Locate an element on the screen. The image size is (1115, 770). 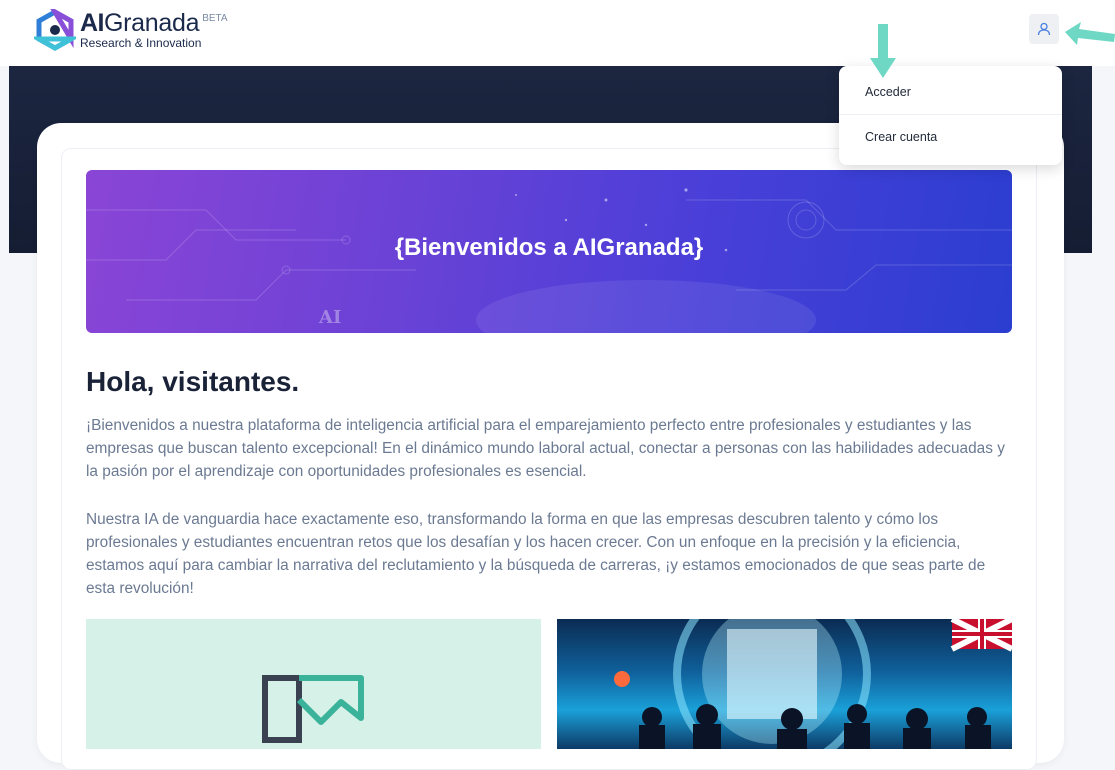
down-arrow-icon is located at coordinates (883, 51).